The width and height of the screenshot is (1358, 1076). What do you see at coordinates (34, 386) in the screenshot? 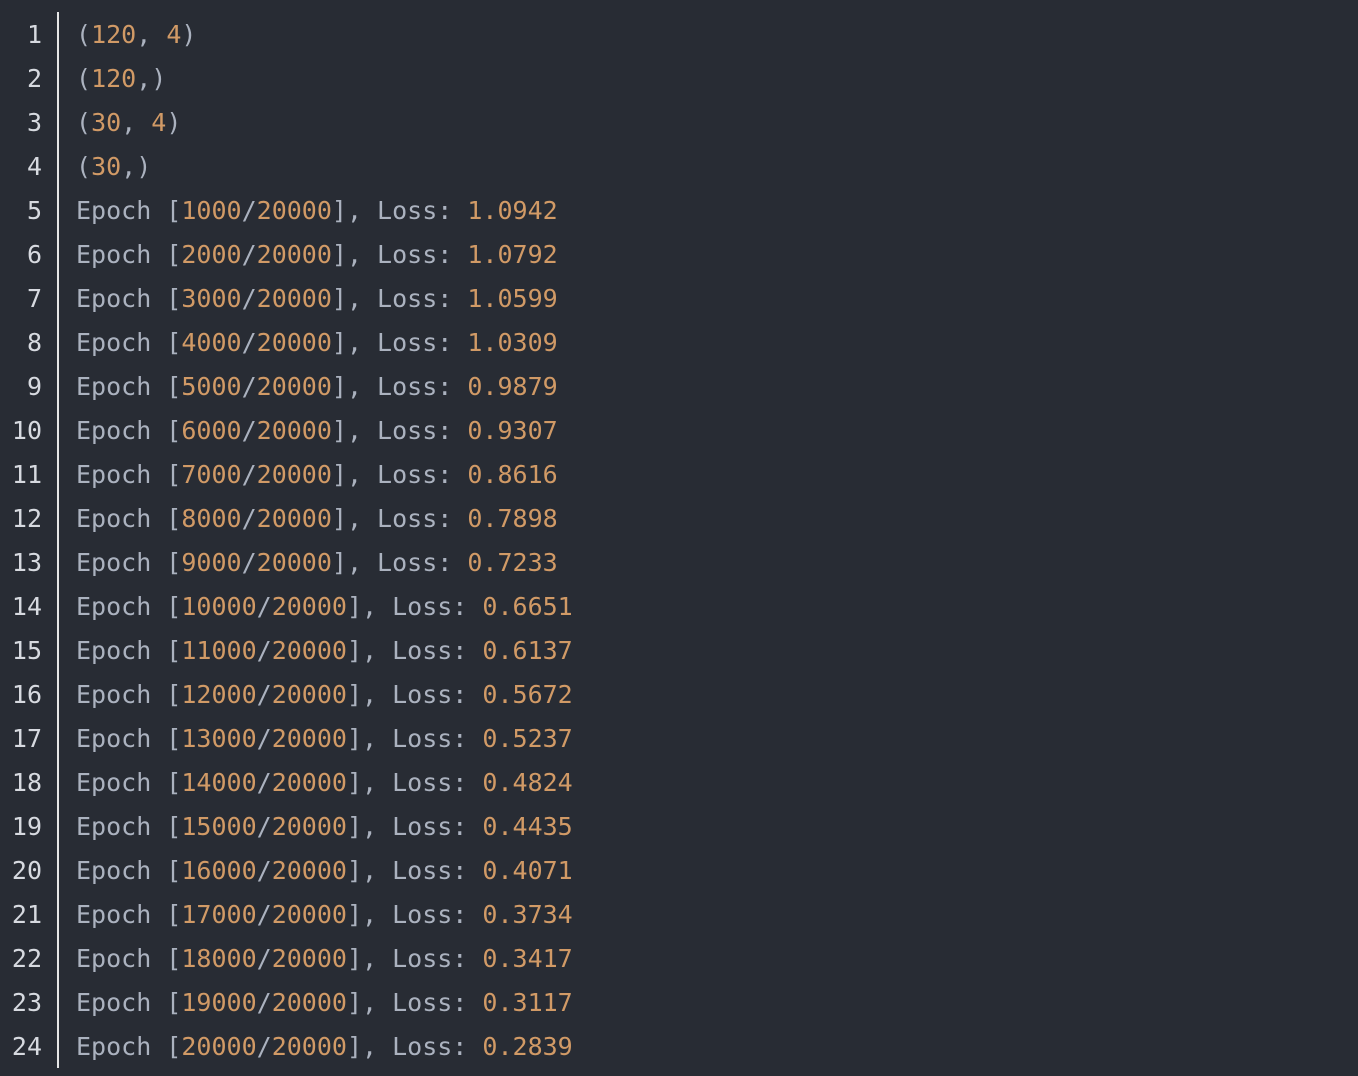
I see `line-number: 9` at bounding box center [34, 386].